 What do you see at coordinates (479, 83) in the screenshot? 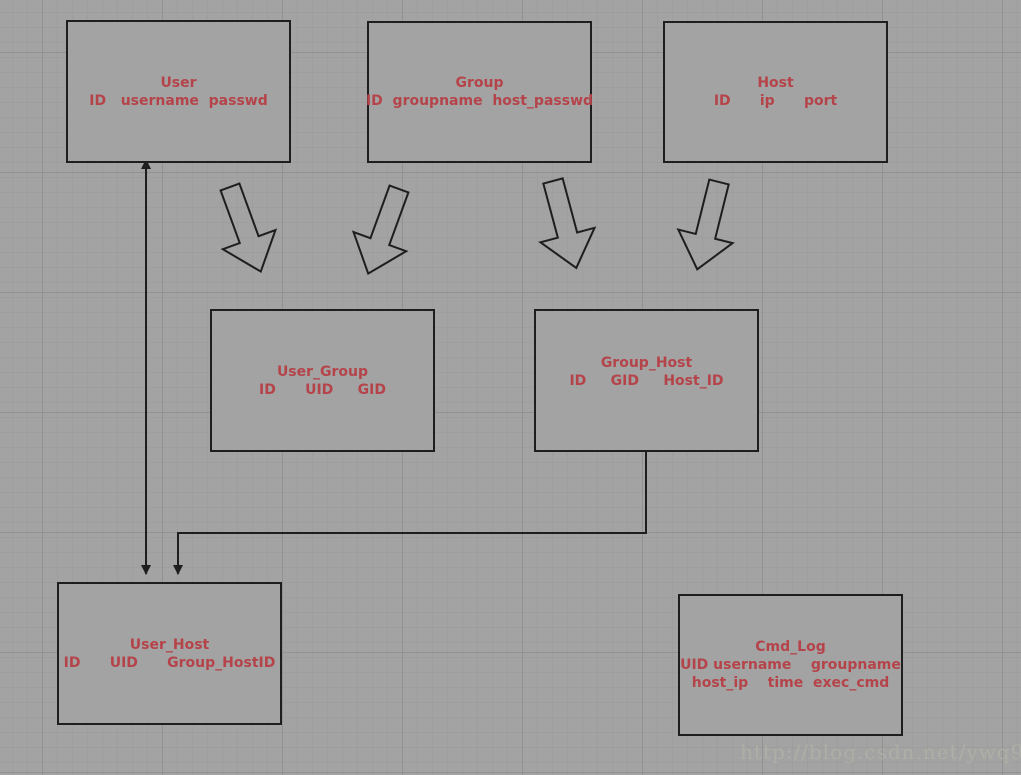
I see `table-title: Group` at bounding box center [479, 83].